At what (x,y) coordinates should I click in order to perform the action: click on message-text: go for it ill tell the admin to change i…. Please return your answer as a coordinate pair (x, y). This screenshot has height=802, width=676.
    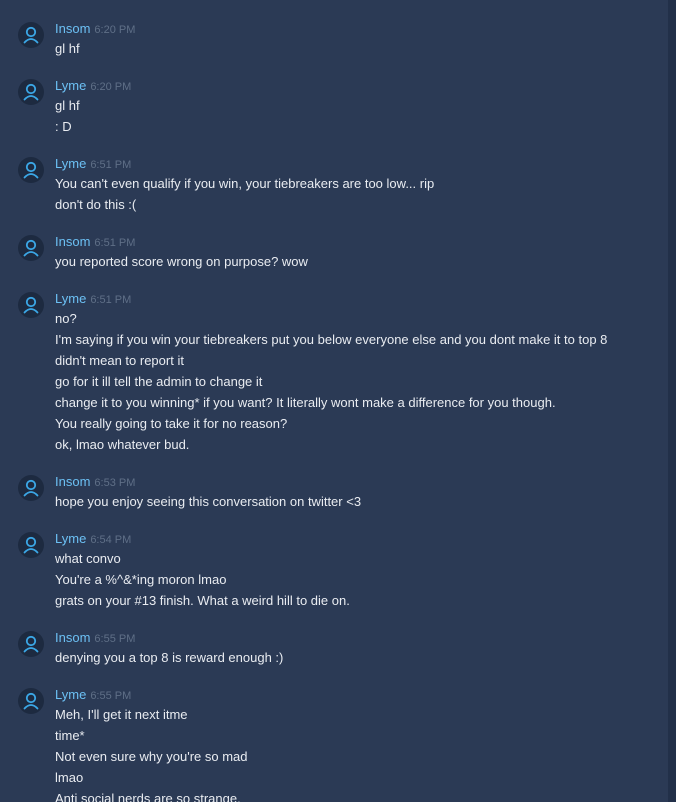
    Looking at the image, I should click on (159, 381).